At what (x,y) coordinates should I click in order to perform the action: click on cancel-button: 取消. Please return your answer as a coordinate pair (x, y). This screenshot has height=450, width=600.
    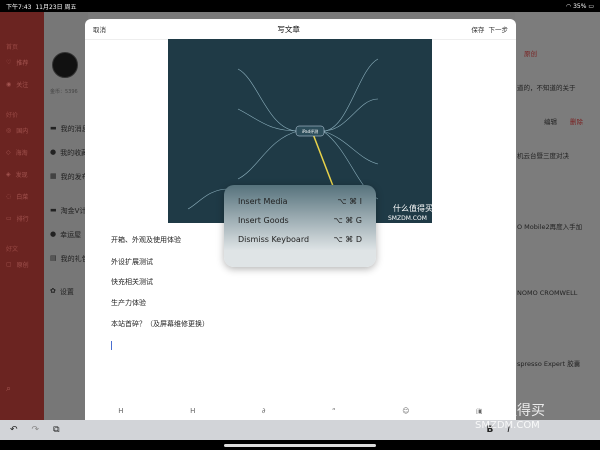
    Looking at the image, I should click on (99, 29).